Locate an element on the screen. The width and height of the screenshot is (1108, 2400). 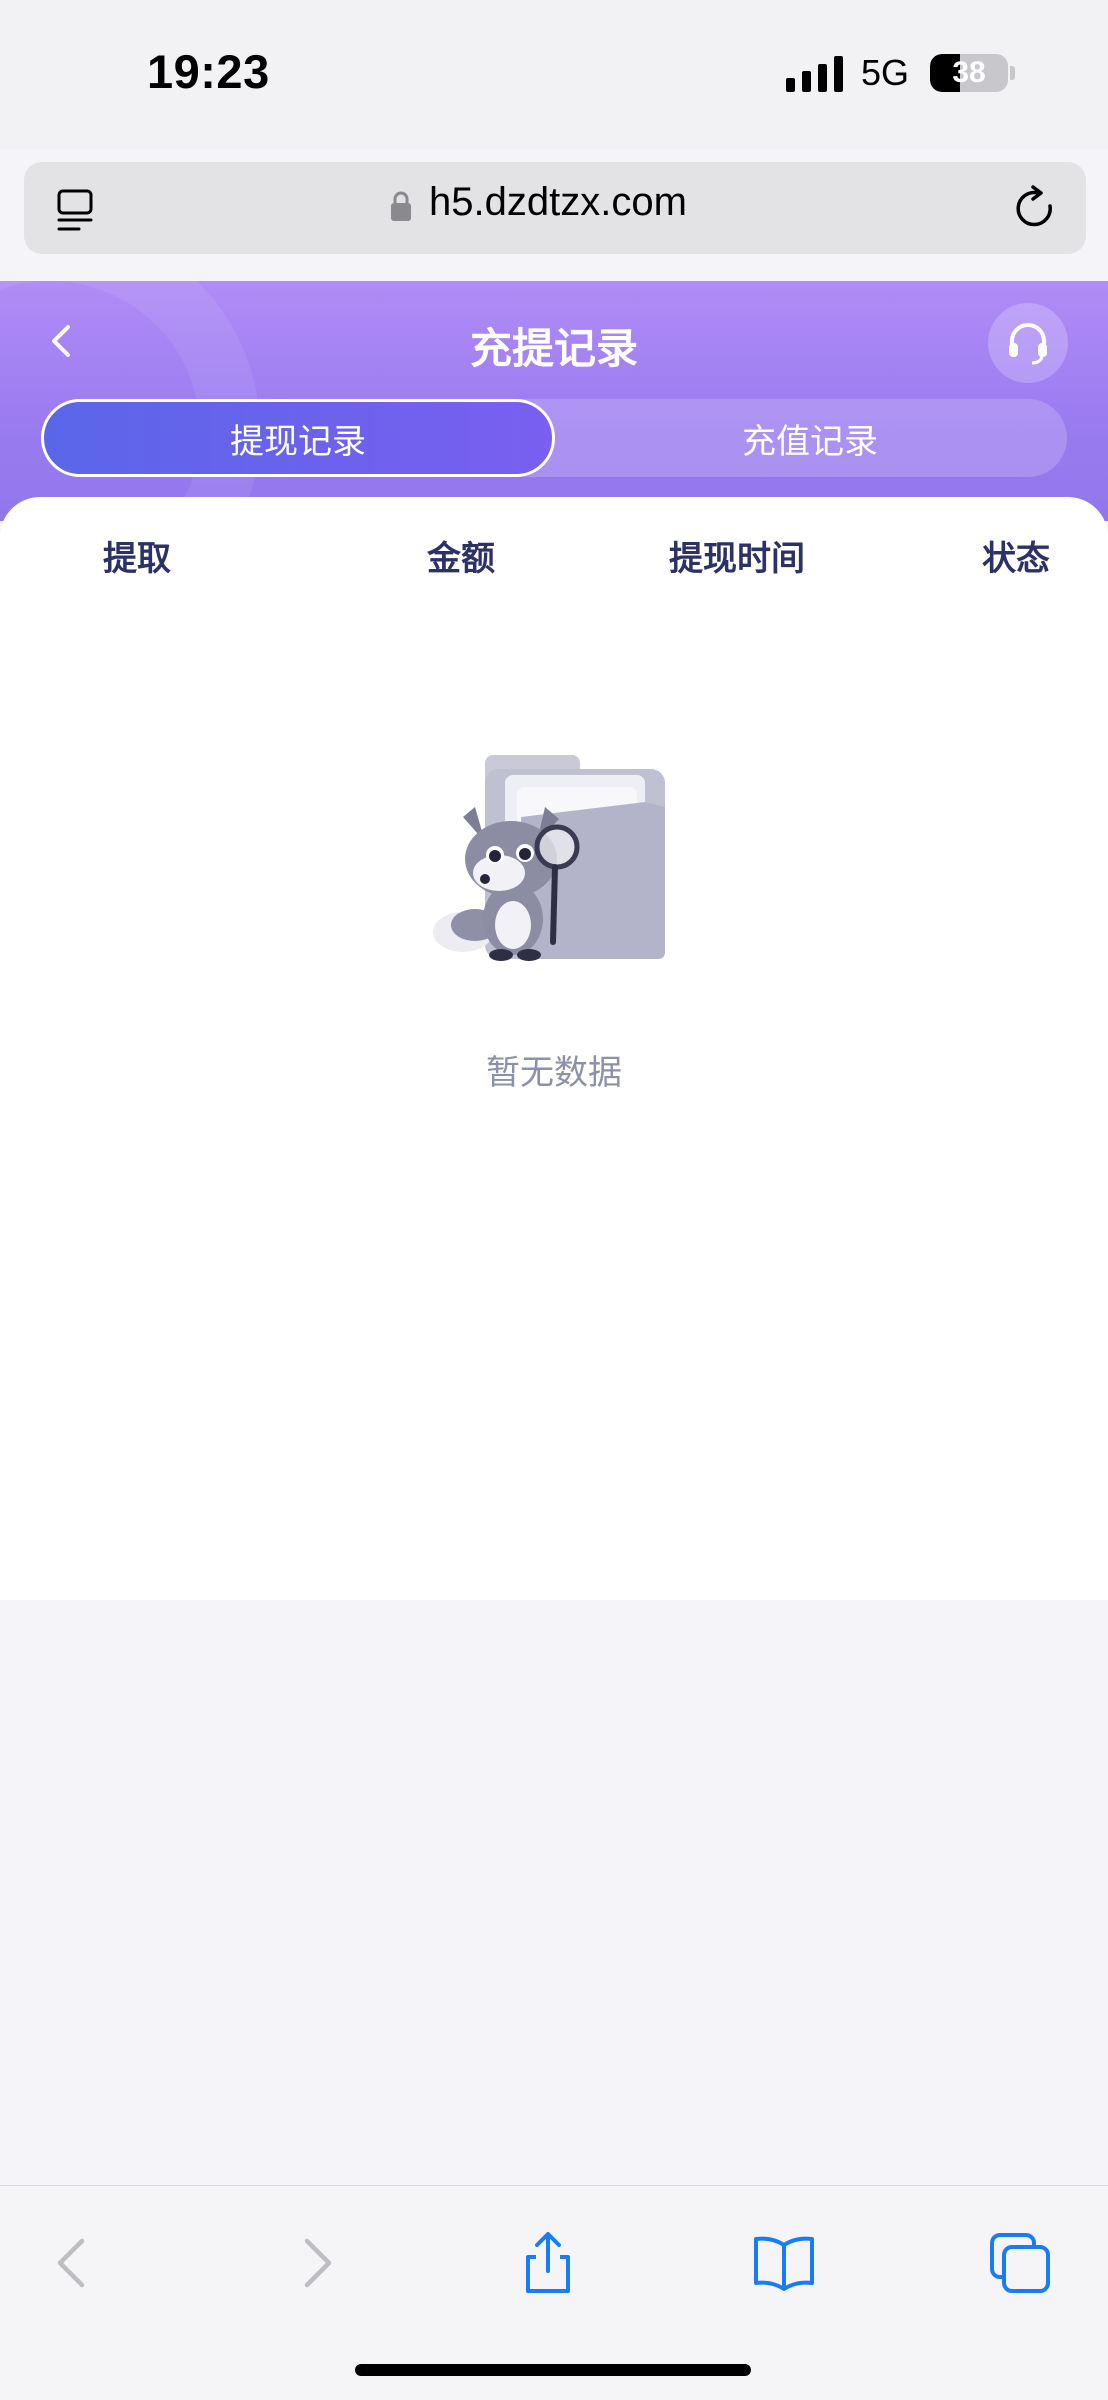
empty-folder-fox-illustration is located at coordinates (549, 858).